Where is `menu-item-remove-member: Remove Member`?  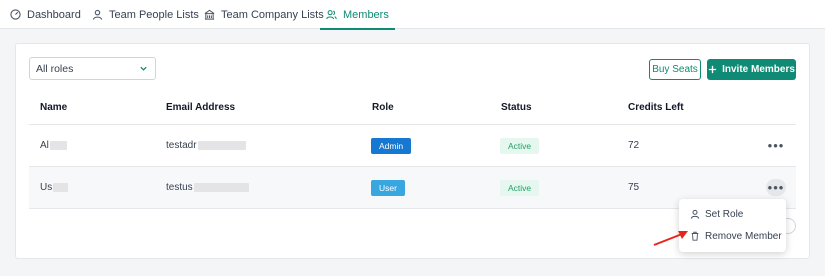 menu-item-remove-member: Remove Member is located at coordinates (732, 236).